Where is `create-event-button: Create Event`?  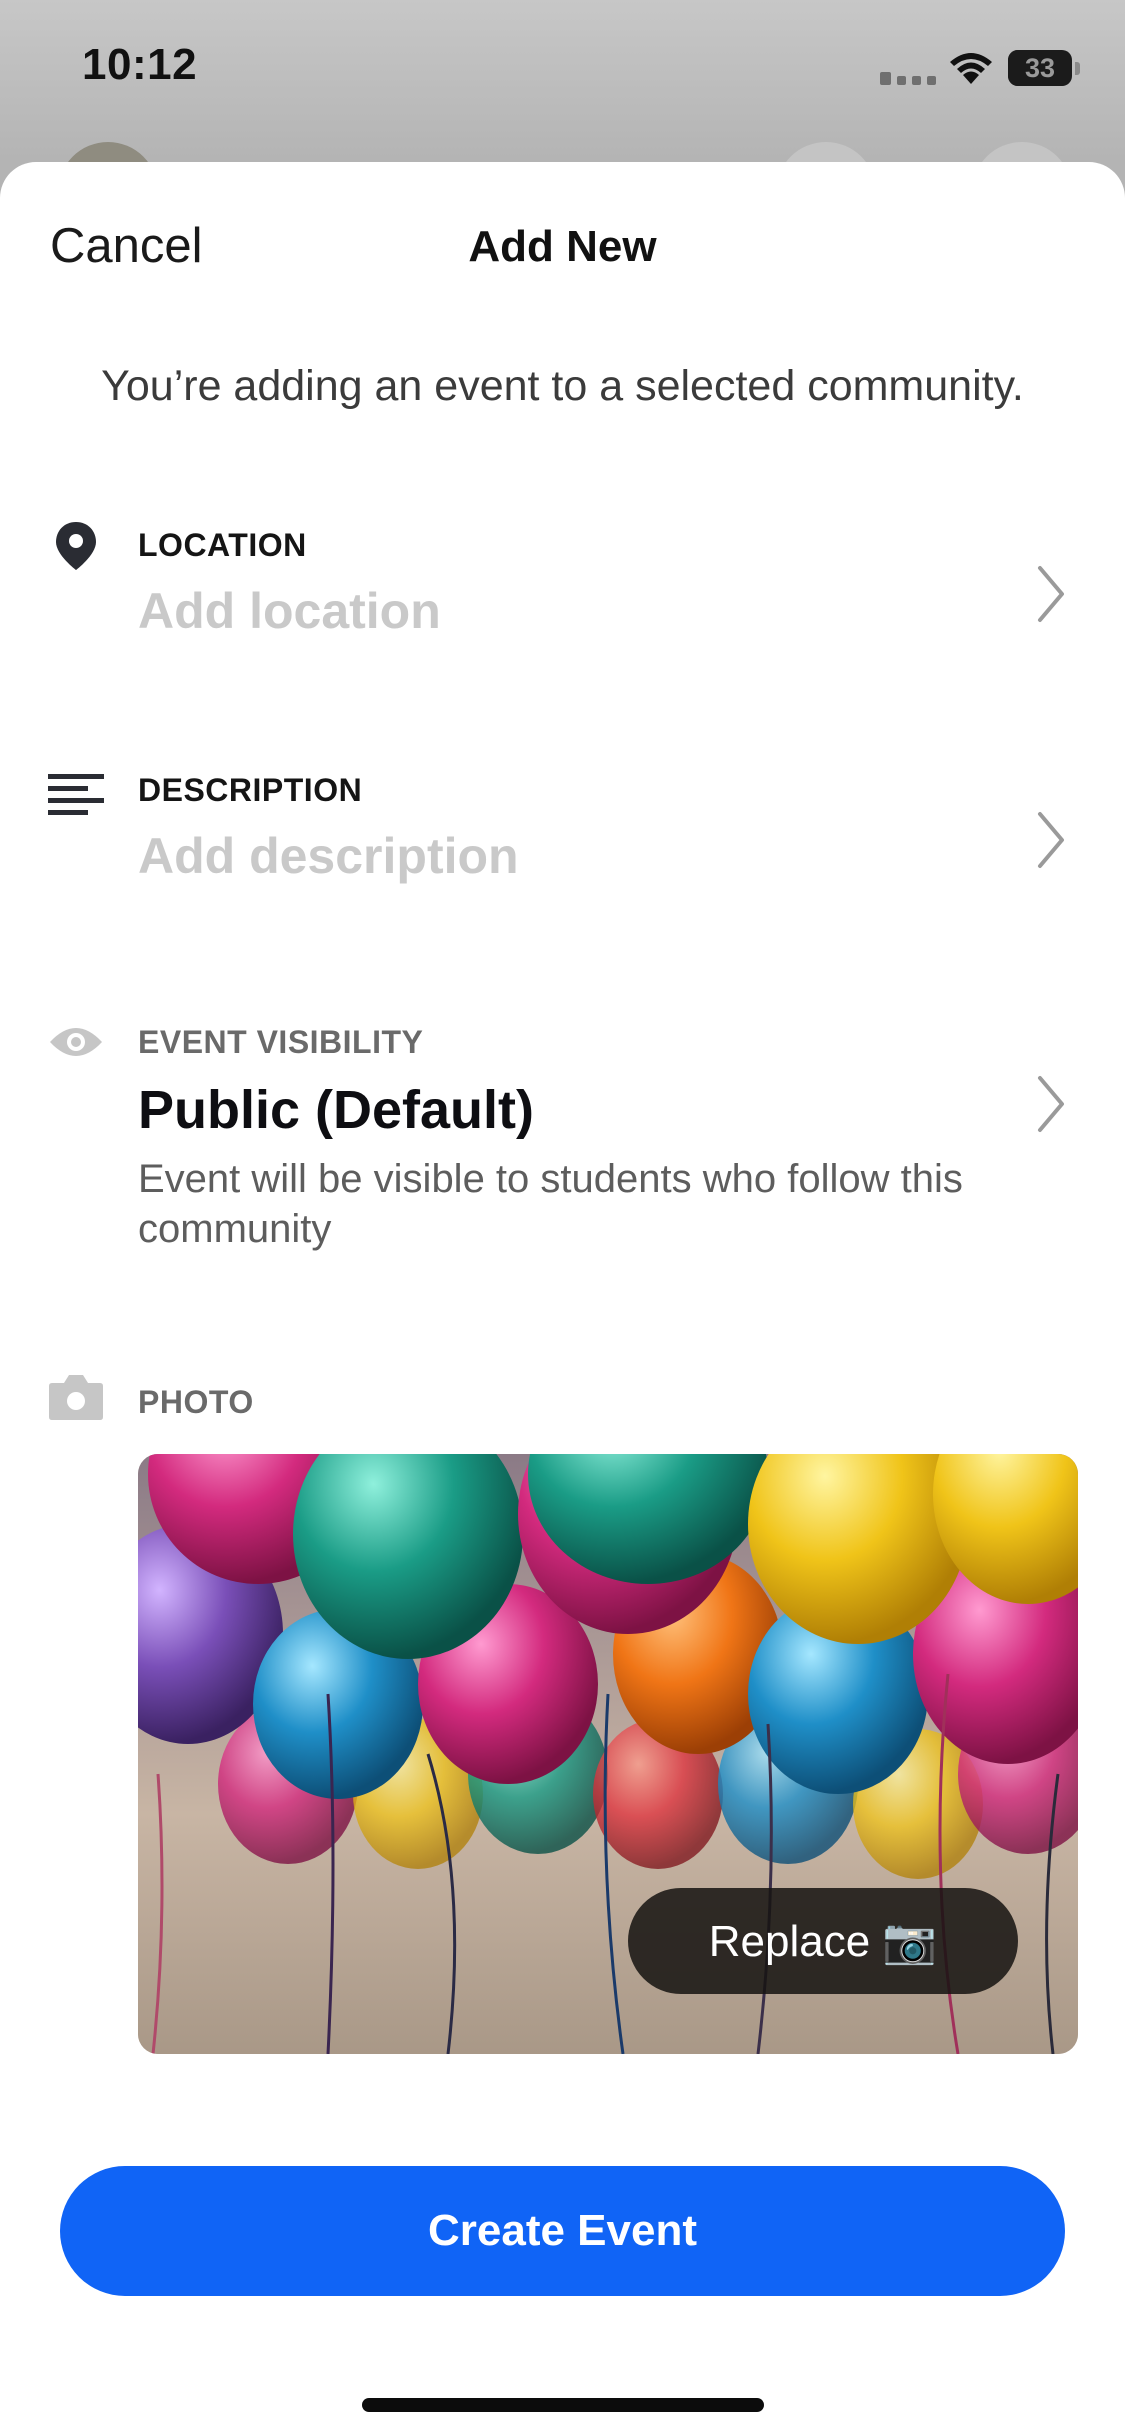
create-event-button: Create Event is located at coordinates (562, 2231).